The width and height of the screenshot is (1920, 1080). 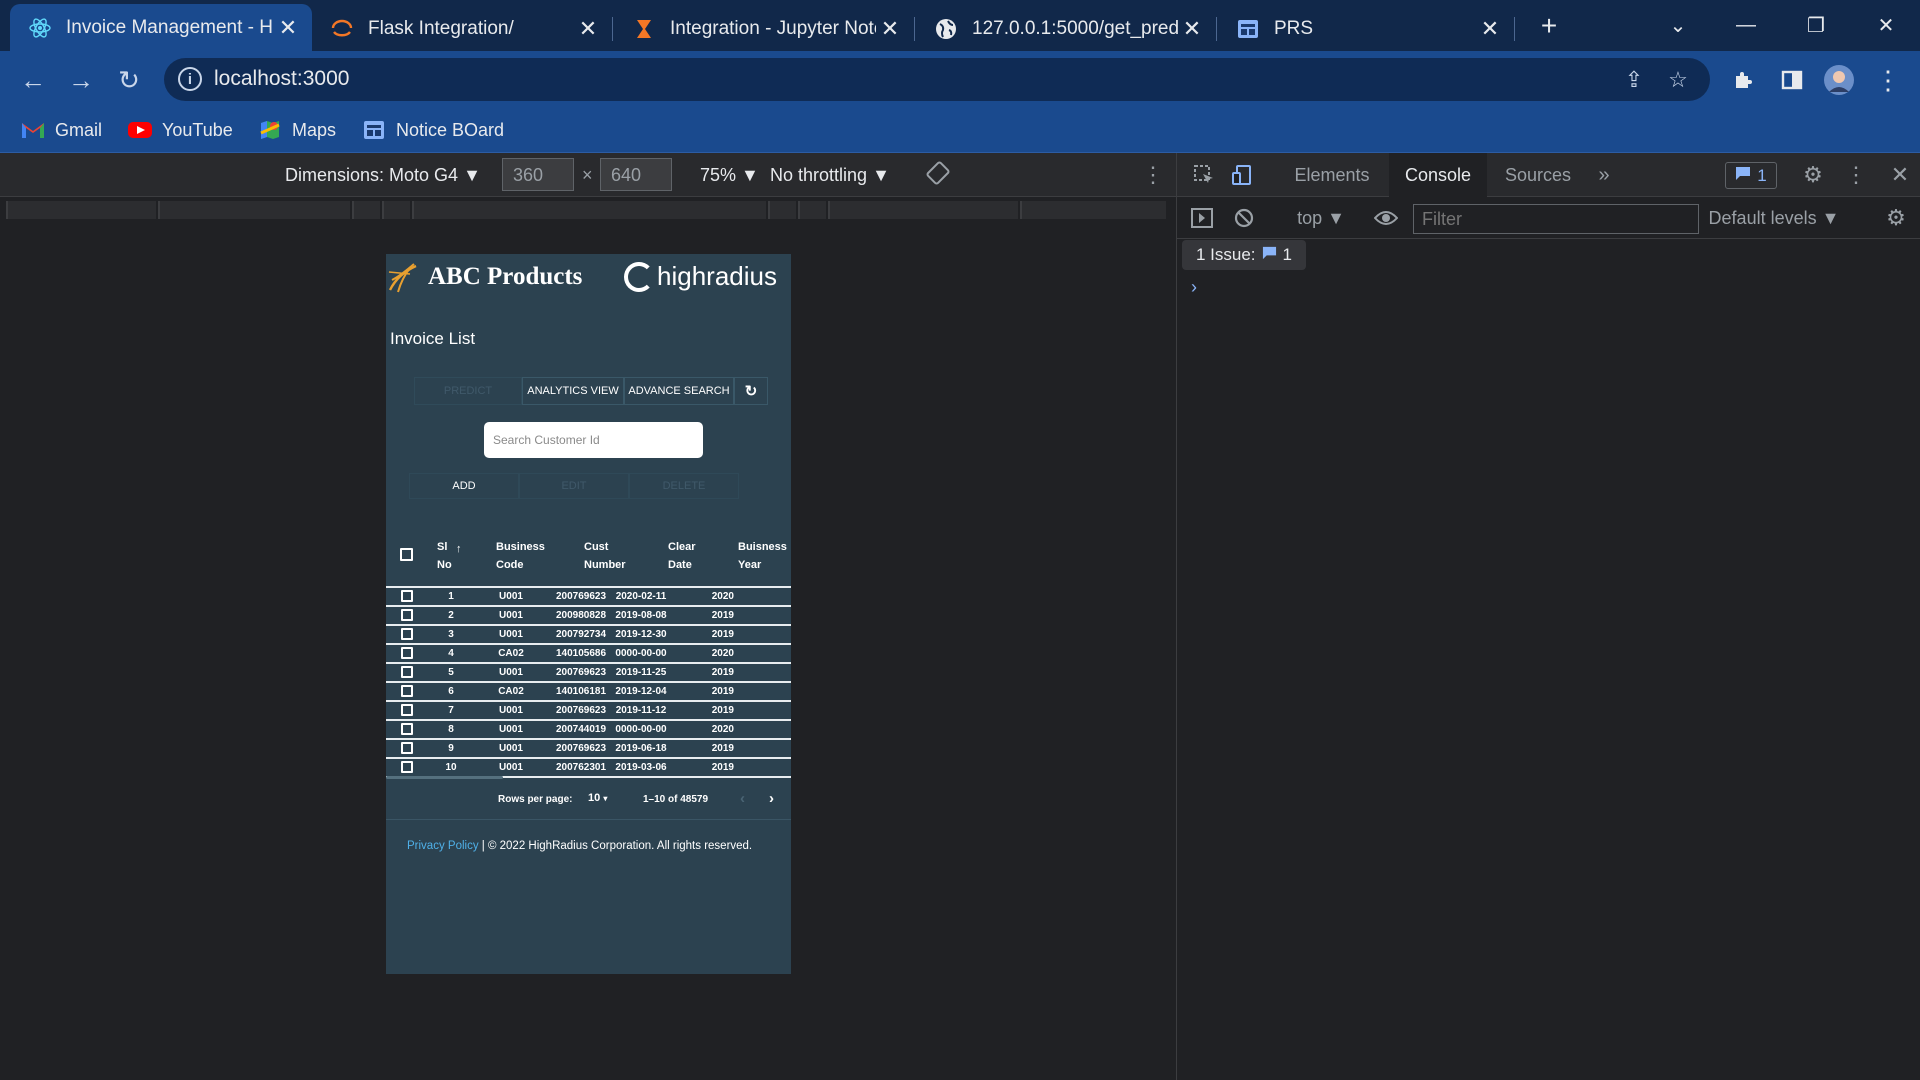 What do you see at coordinates (33, 80) in the screenshot?
I see `back-button: ←` at bounding box center [33, 80].